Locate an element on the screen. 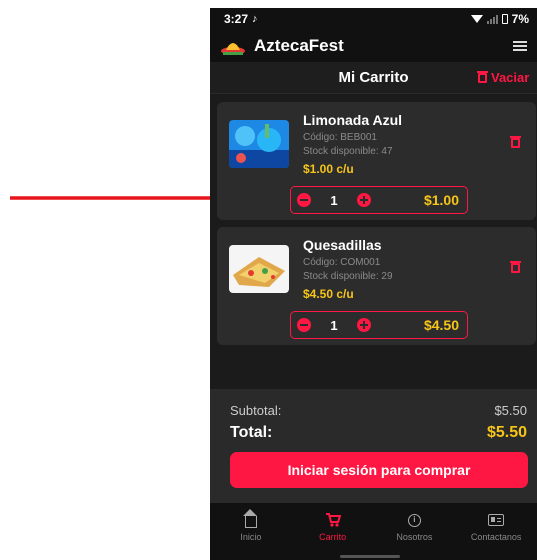 The height and width of the screenshot is (560, 537). subtotal-label: Subtotal: is located at coordinates (256, 410).